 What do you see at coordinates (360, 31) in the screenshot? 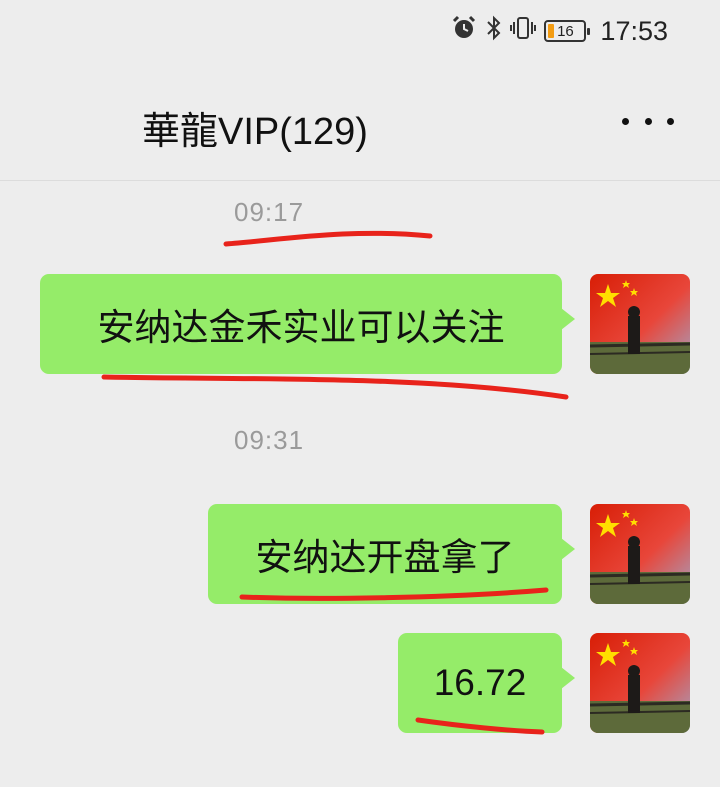
I see `status-bar: 16 17:53` at bounding box center [360, 31].